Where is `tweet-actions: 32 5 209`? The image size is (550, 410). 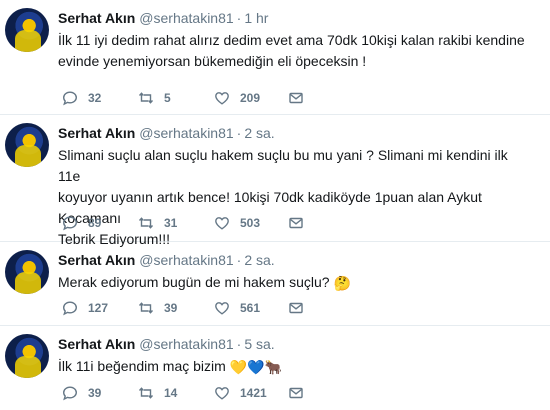 tweet-actions: 32 5 209 is located at coordinates (188, 98).